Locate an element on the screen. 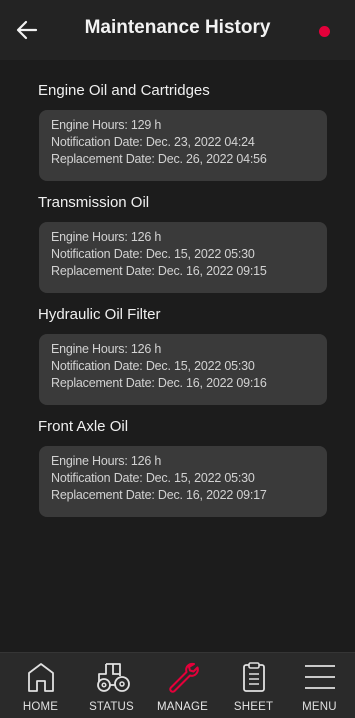 The height and width of the screenshot is (718, 355). replacement-date: Replacement Date: Dec. 16, 2022 09:17 is located at coordinates (159, 495).